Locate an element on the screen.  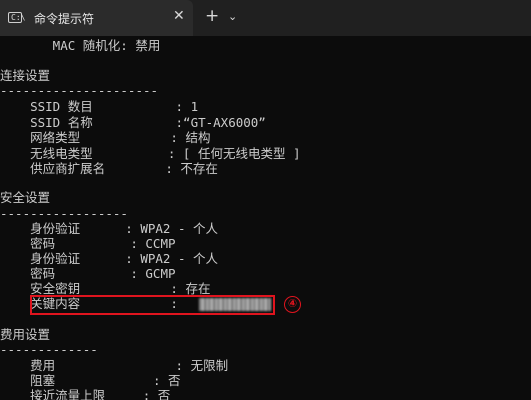
setting-value: : 存在 is located at coordinates (190, 288).